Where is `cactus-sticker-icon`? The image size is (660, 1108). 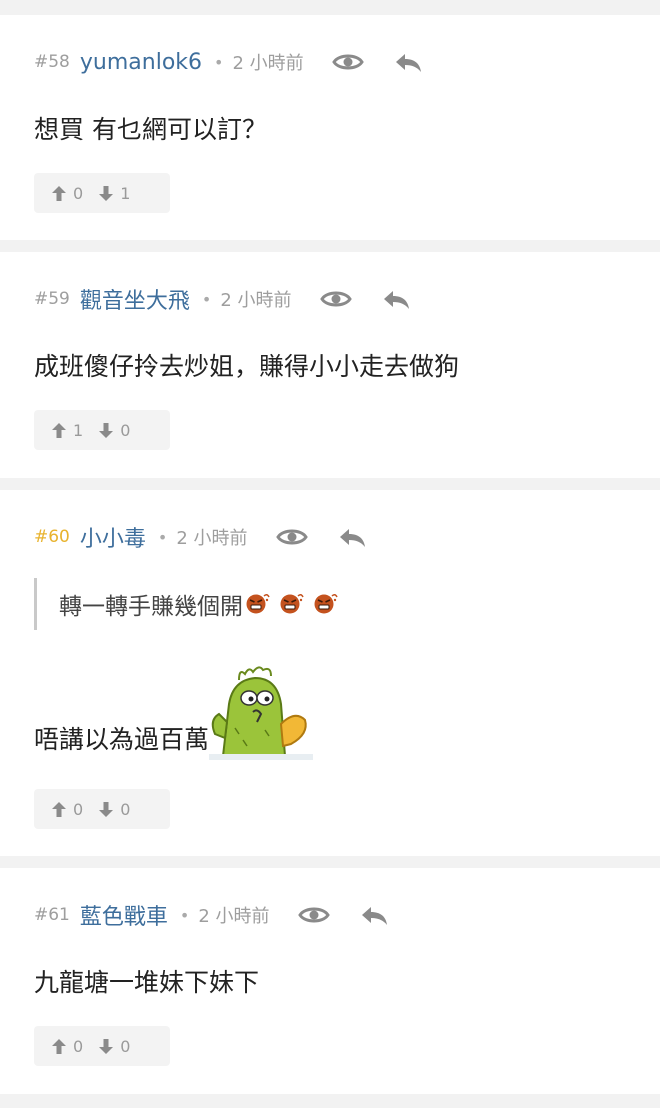
cactus-sticker-icon is located at coordinates (261, 712).